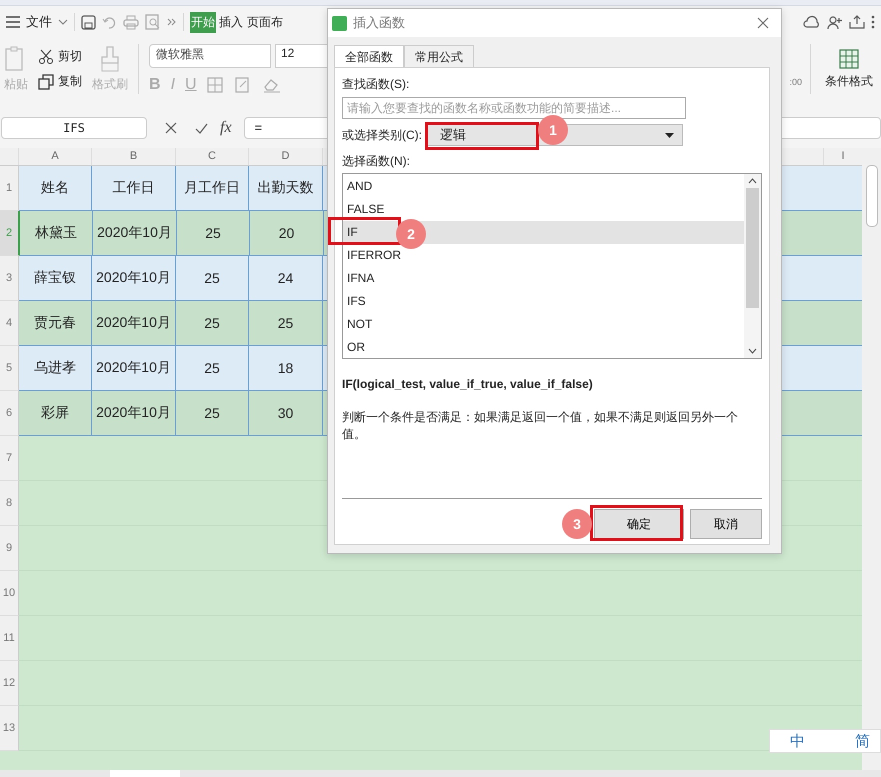  What do you see at coordinates (55, 368) in the screenshot?
I see `table-cell: 乌进孝` at bounding box center [55, 368].